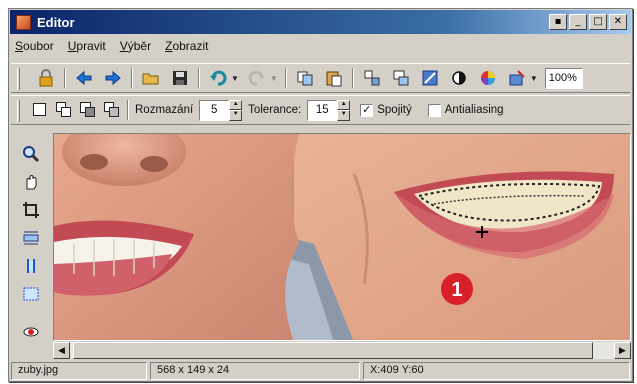 The width and height of the screenshot is (637, 384). Describe the element at coordinates (79, 371) in the screenshot. I see `status-filename: zuby.jpg` at that location.